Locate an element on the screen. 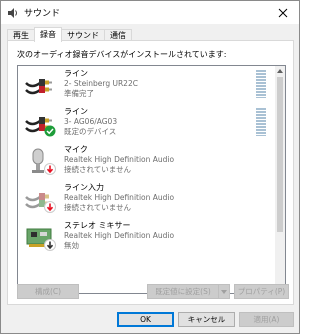  properties-button: プロパティ(P) is located at coordinates (261, 291).